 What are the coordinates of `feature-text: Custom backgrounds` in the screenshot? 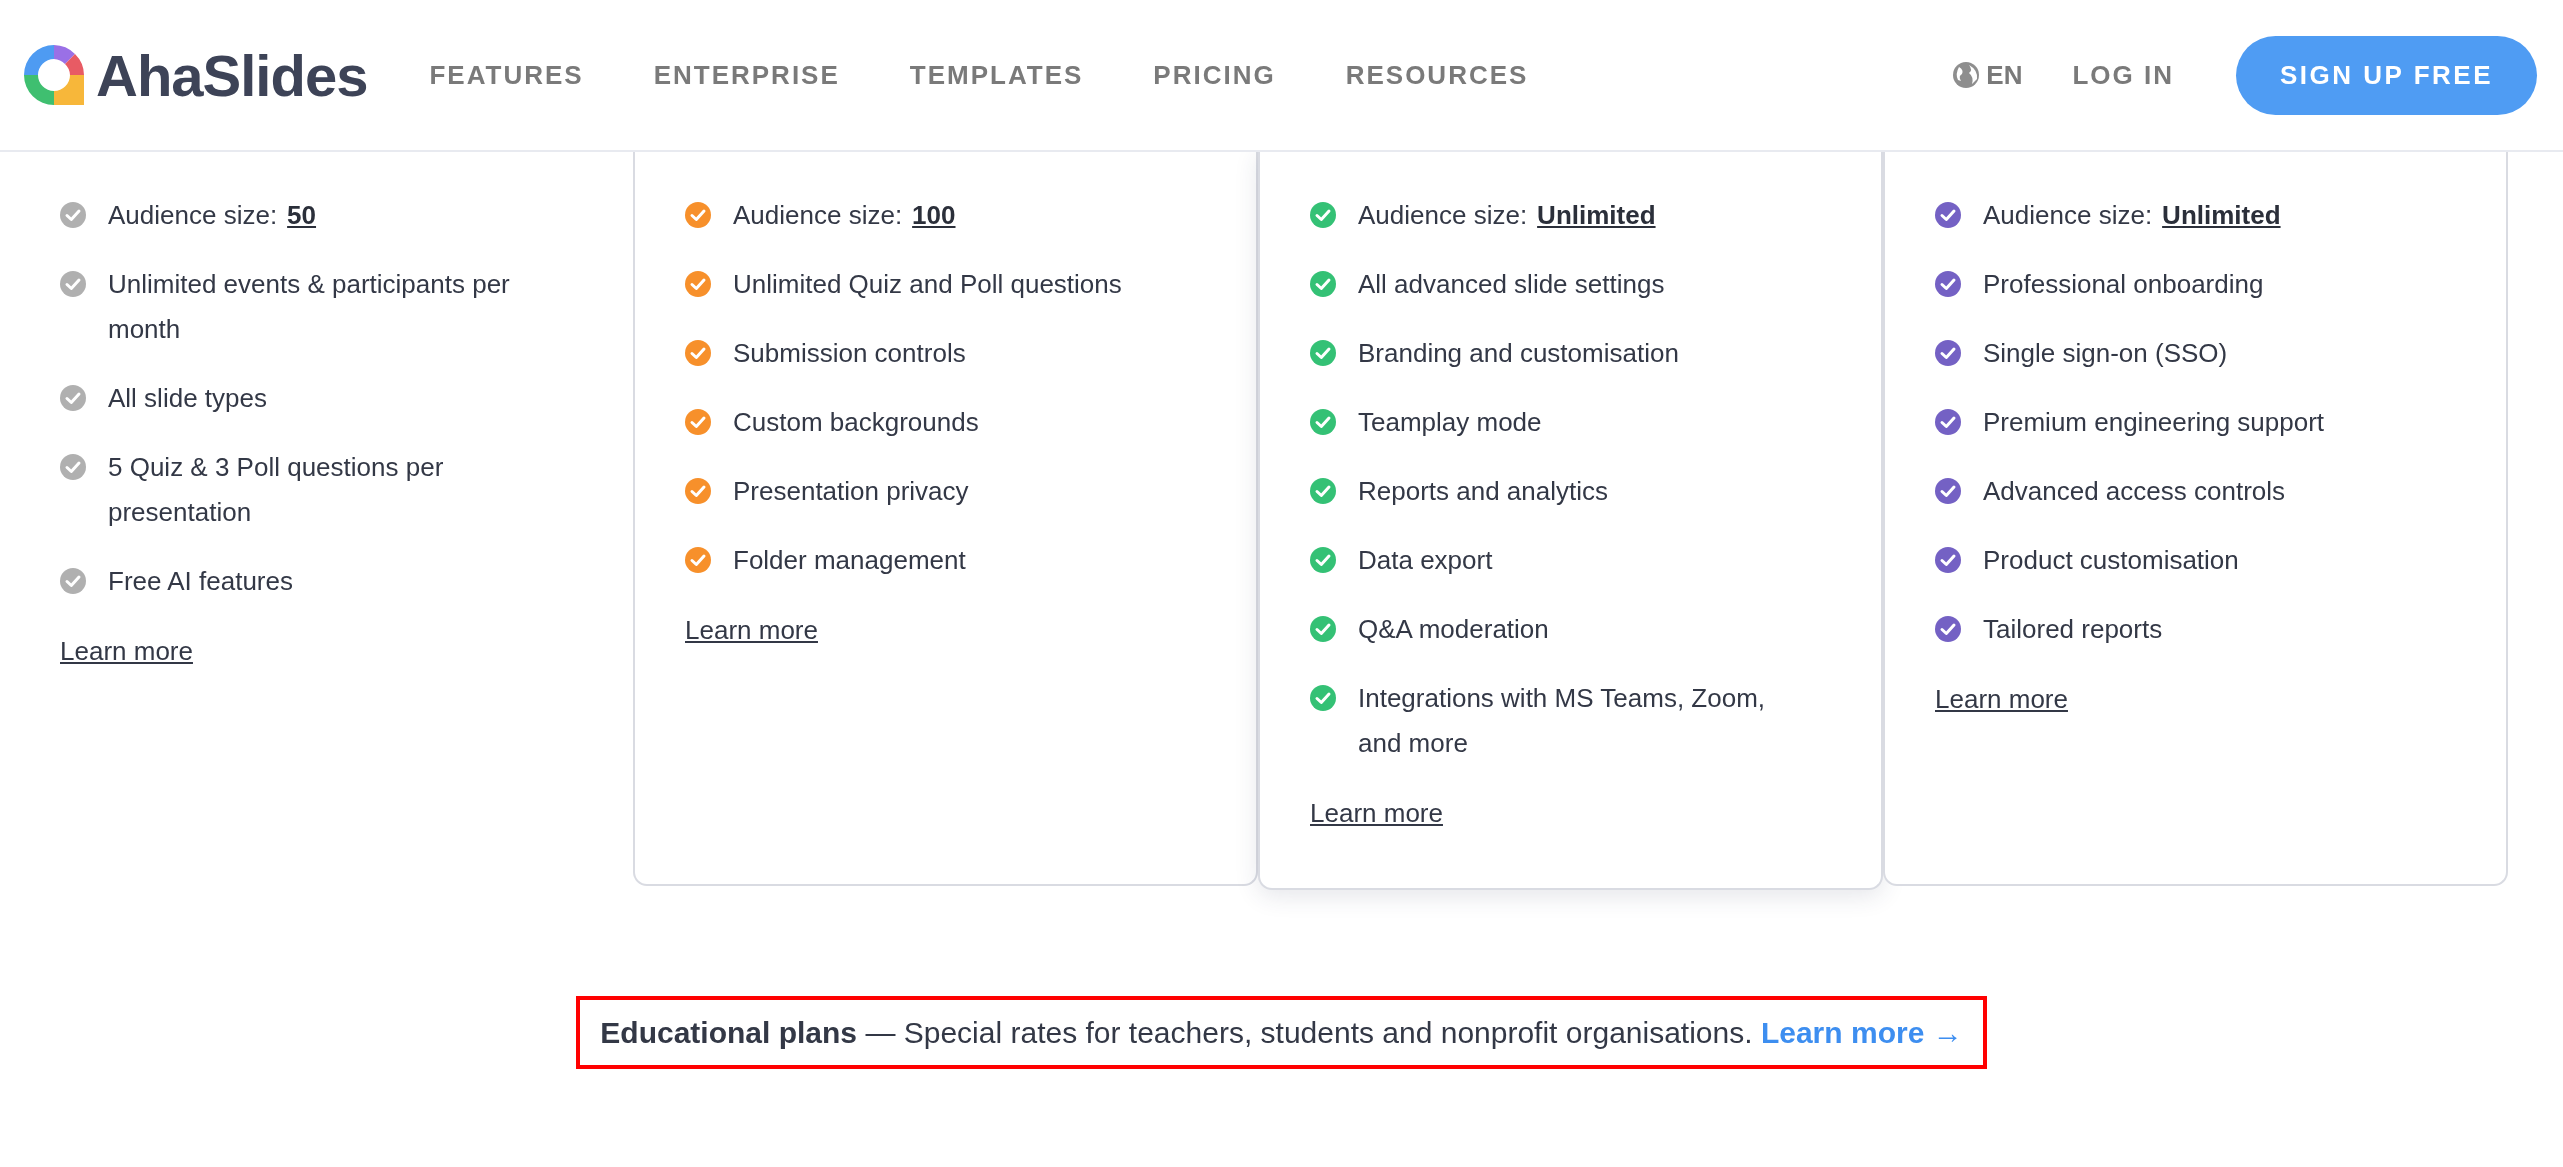 It's located at (856, 422).